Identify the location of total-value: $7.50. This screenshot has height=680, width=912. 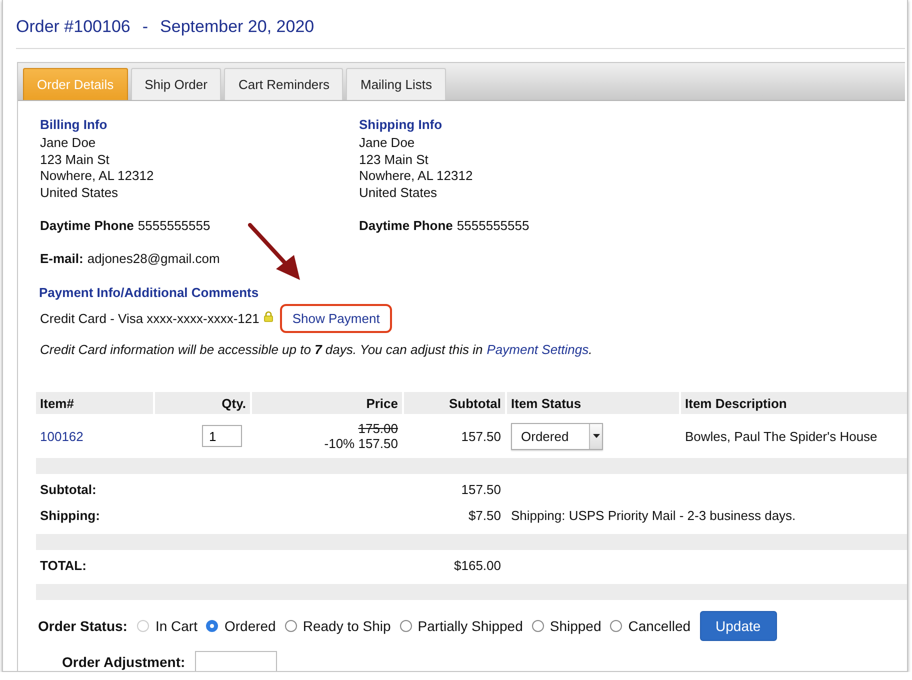
(484, 516).